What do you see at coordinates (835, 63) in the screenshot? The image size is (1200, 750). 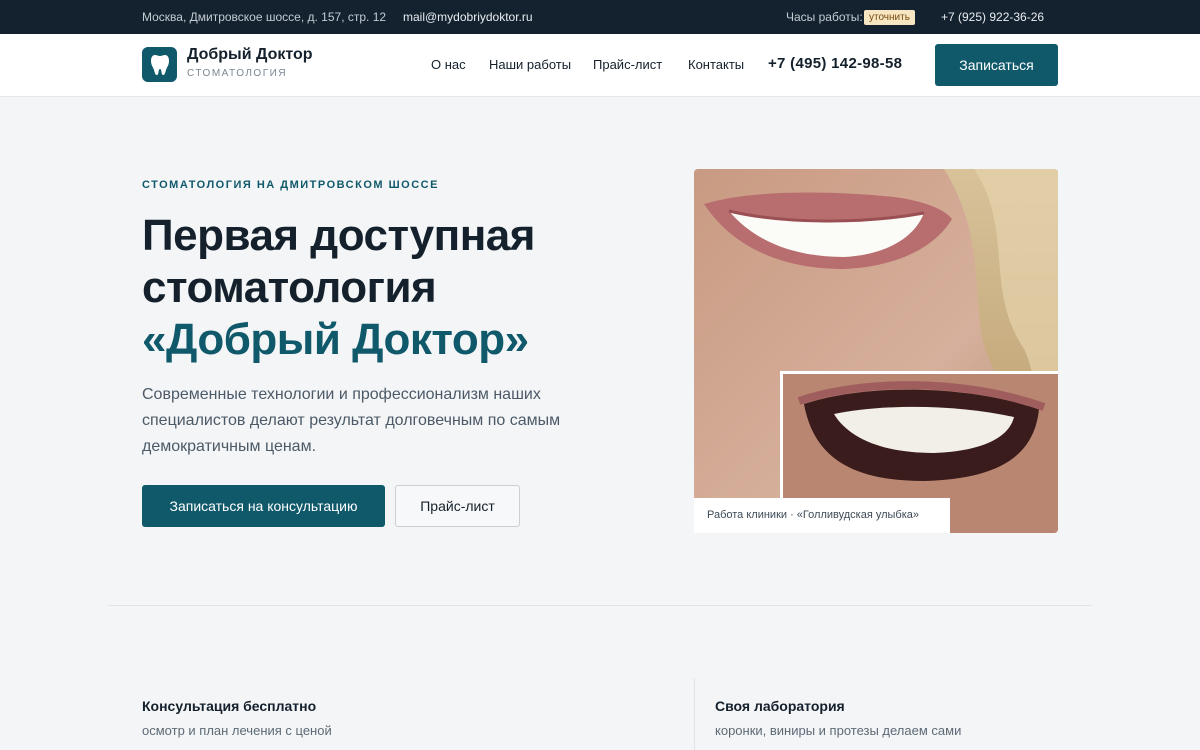 I see `header-phone-link: +7 (495) 142-98-58` at bounding box center [835, 63].